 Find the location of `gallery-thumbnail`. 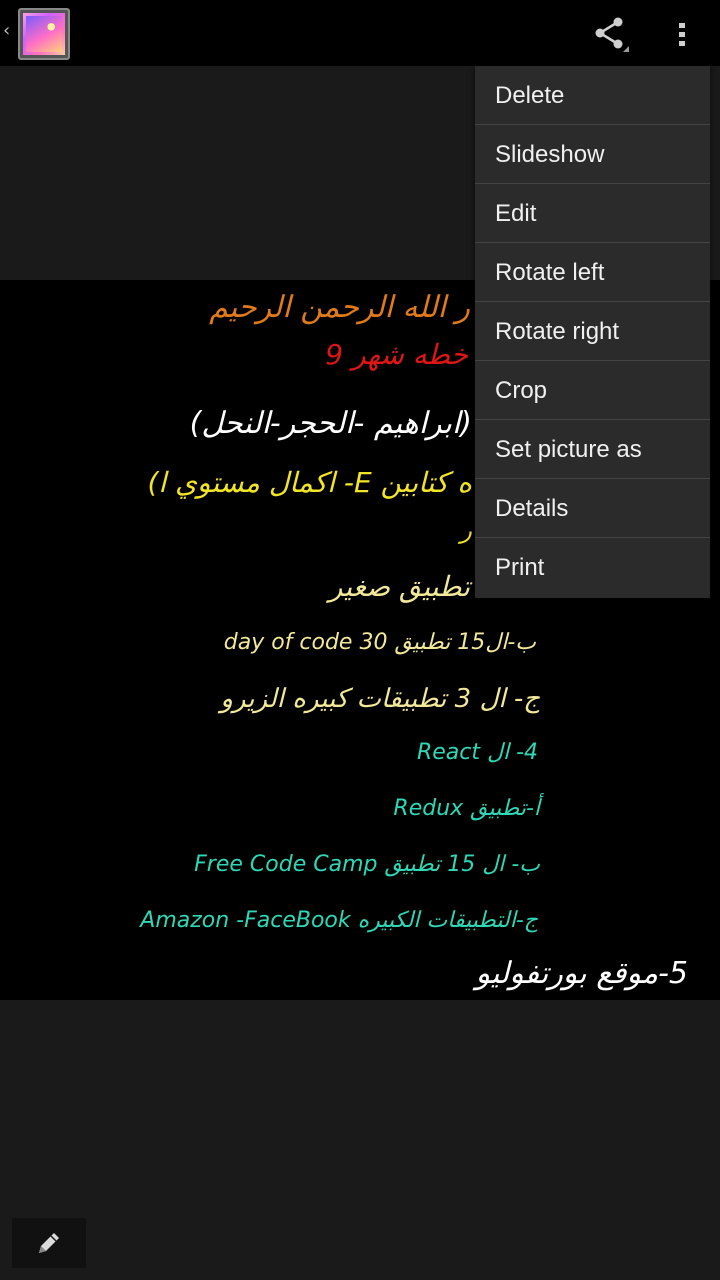

gallery-thumbnail is located at coordinates (44, 34).